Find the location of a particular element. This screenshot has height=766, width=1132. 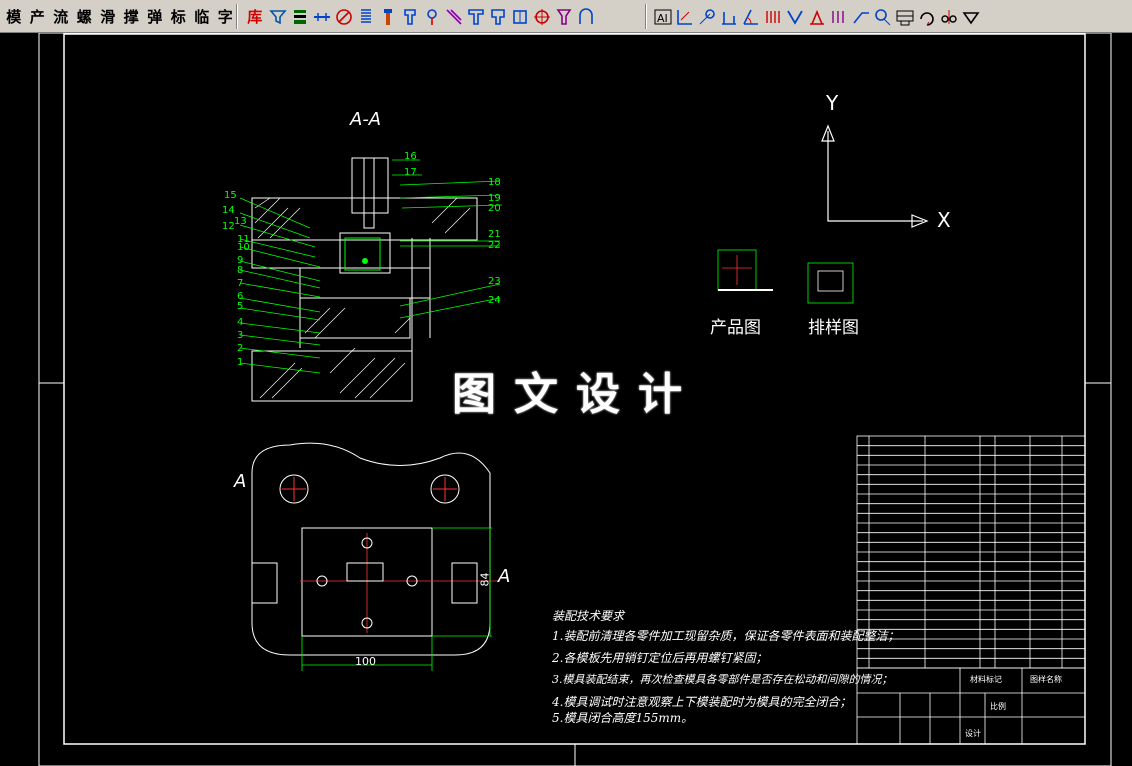

part-number: 23 is located at coordinates (494, 281).